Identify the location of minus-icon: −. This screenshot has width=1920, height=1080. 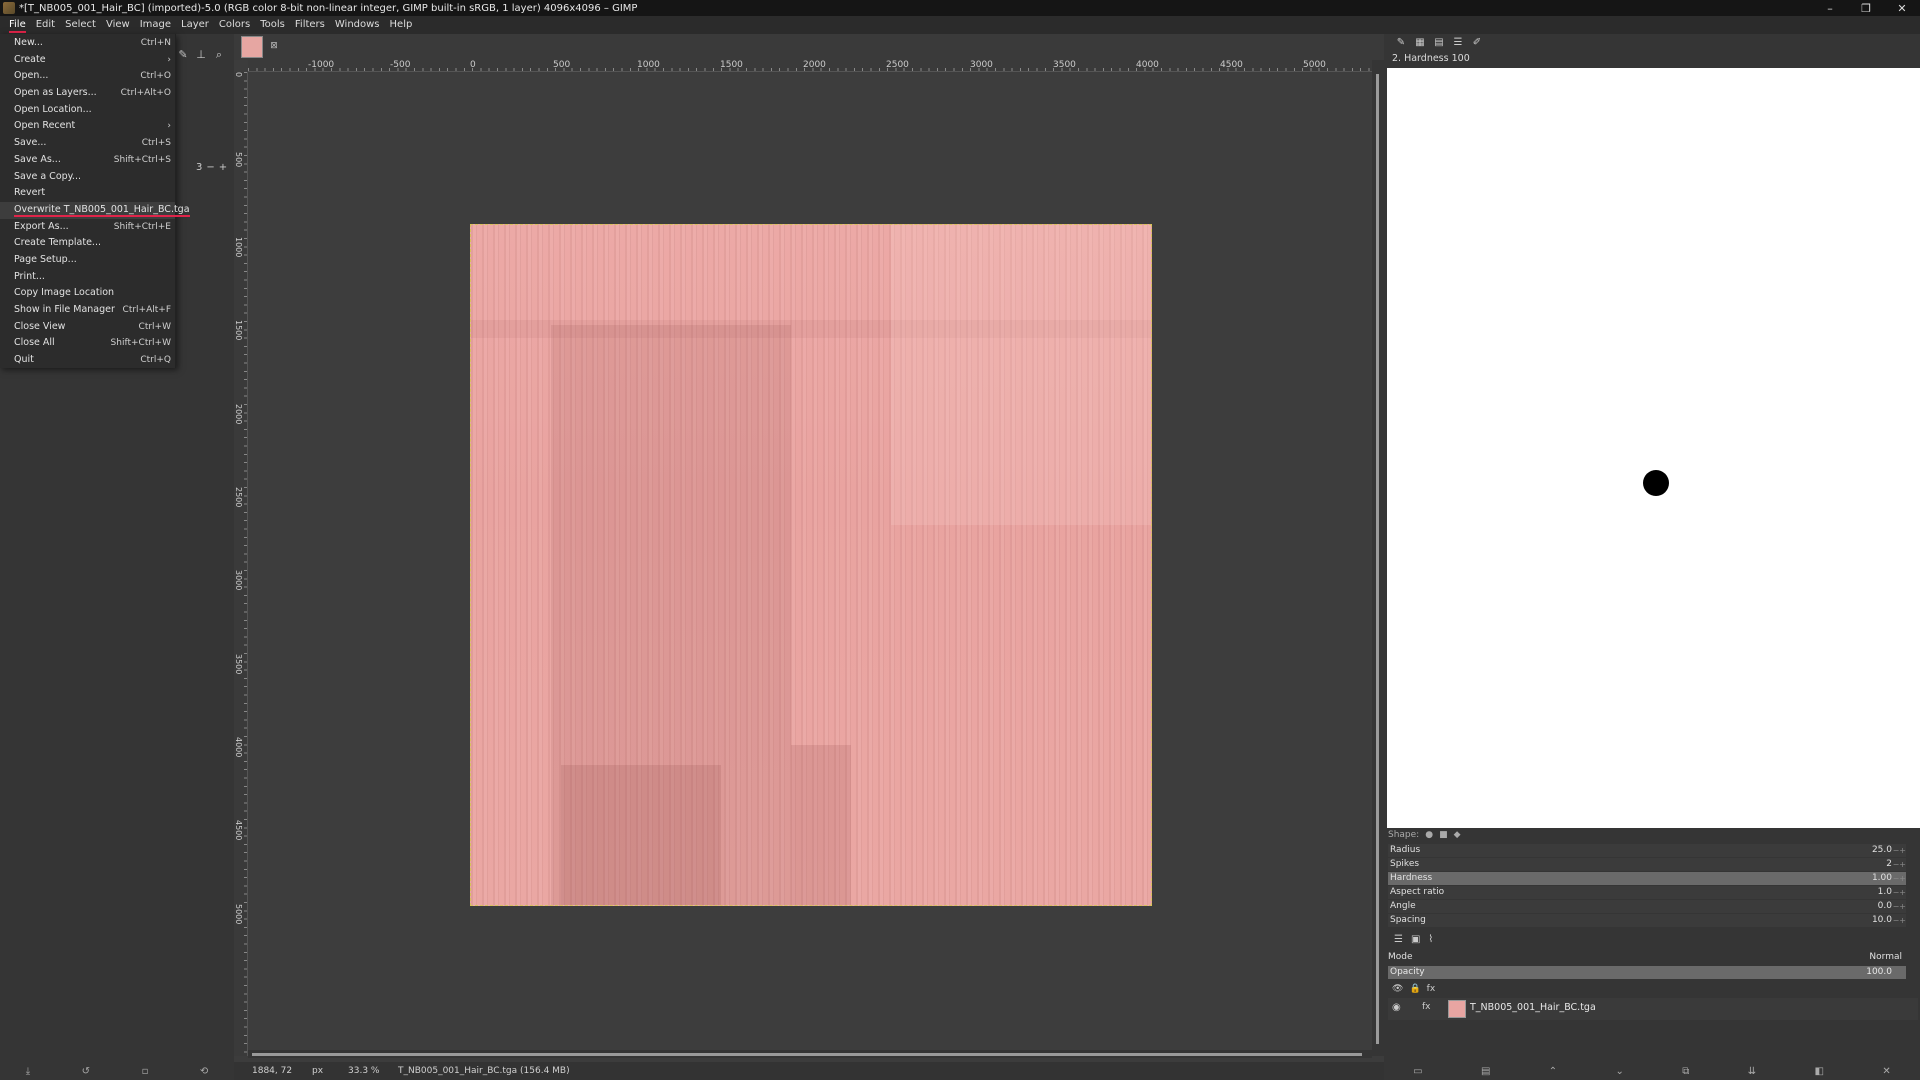
(210, 167).